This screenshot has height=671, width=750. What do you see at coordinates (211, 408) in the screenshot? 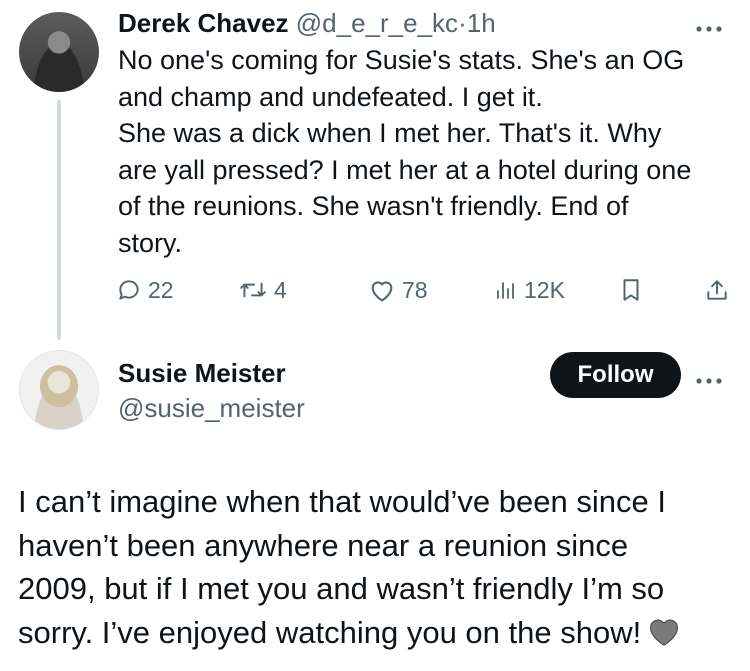
I see `author-handle: @susie_meister` at bounding box center [211, 408].